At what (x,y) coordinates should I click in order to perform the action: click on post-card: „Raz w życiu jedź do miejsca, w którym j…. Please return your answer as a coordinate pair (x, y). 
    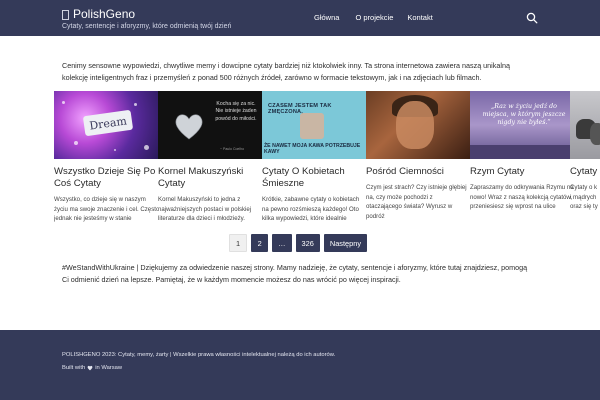
    Looking at the image, I should click on (522, 151).